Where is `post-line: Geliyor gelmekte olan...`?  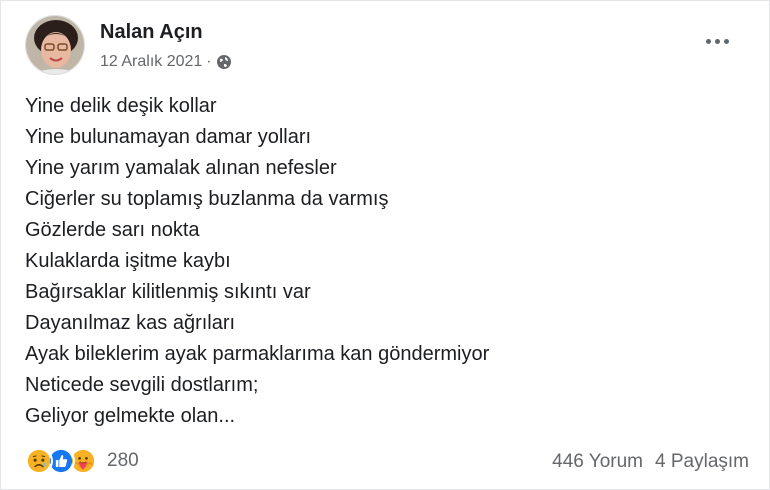 post-line: Geliyor gelmekte olan... is located at coordinates (130, 416).